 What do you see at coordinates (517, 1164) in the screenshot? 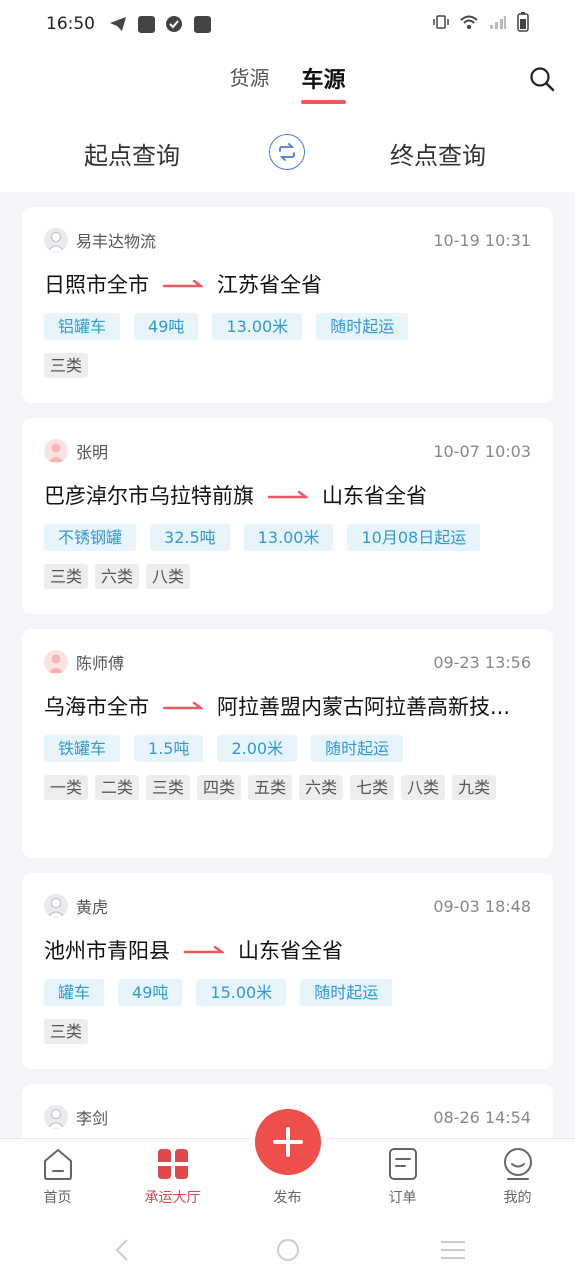
I see `profile-icon` at bounding box center [517, 1164].